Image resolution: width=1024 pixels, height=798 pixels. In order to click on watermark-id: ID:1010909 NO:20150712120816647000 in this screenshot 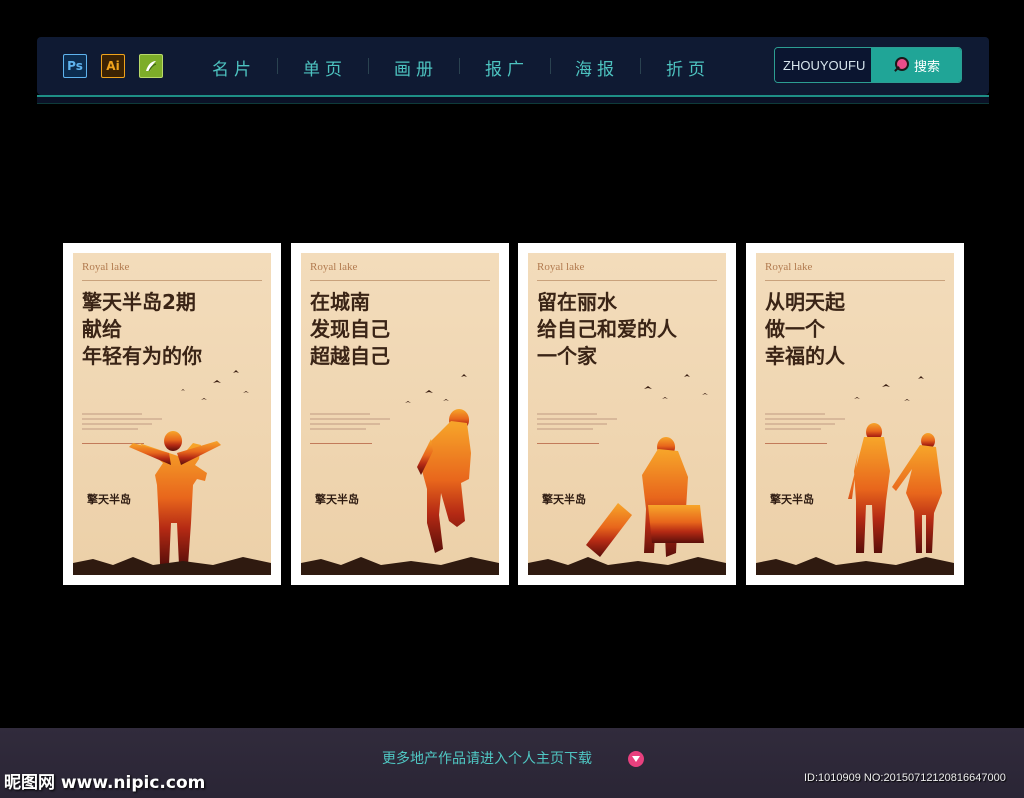, I will do `click(905, 778)`.